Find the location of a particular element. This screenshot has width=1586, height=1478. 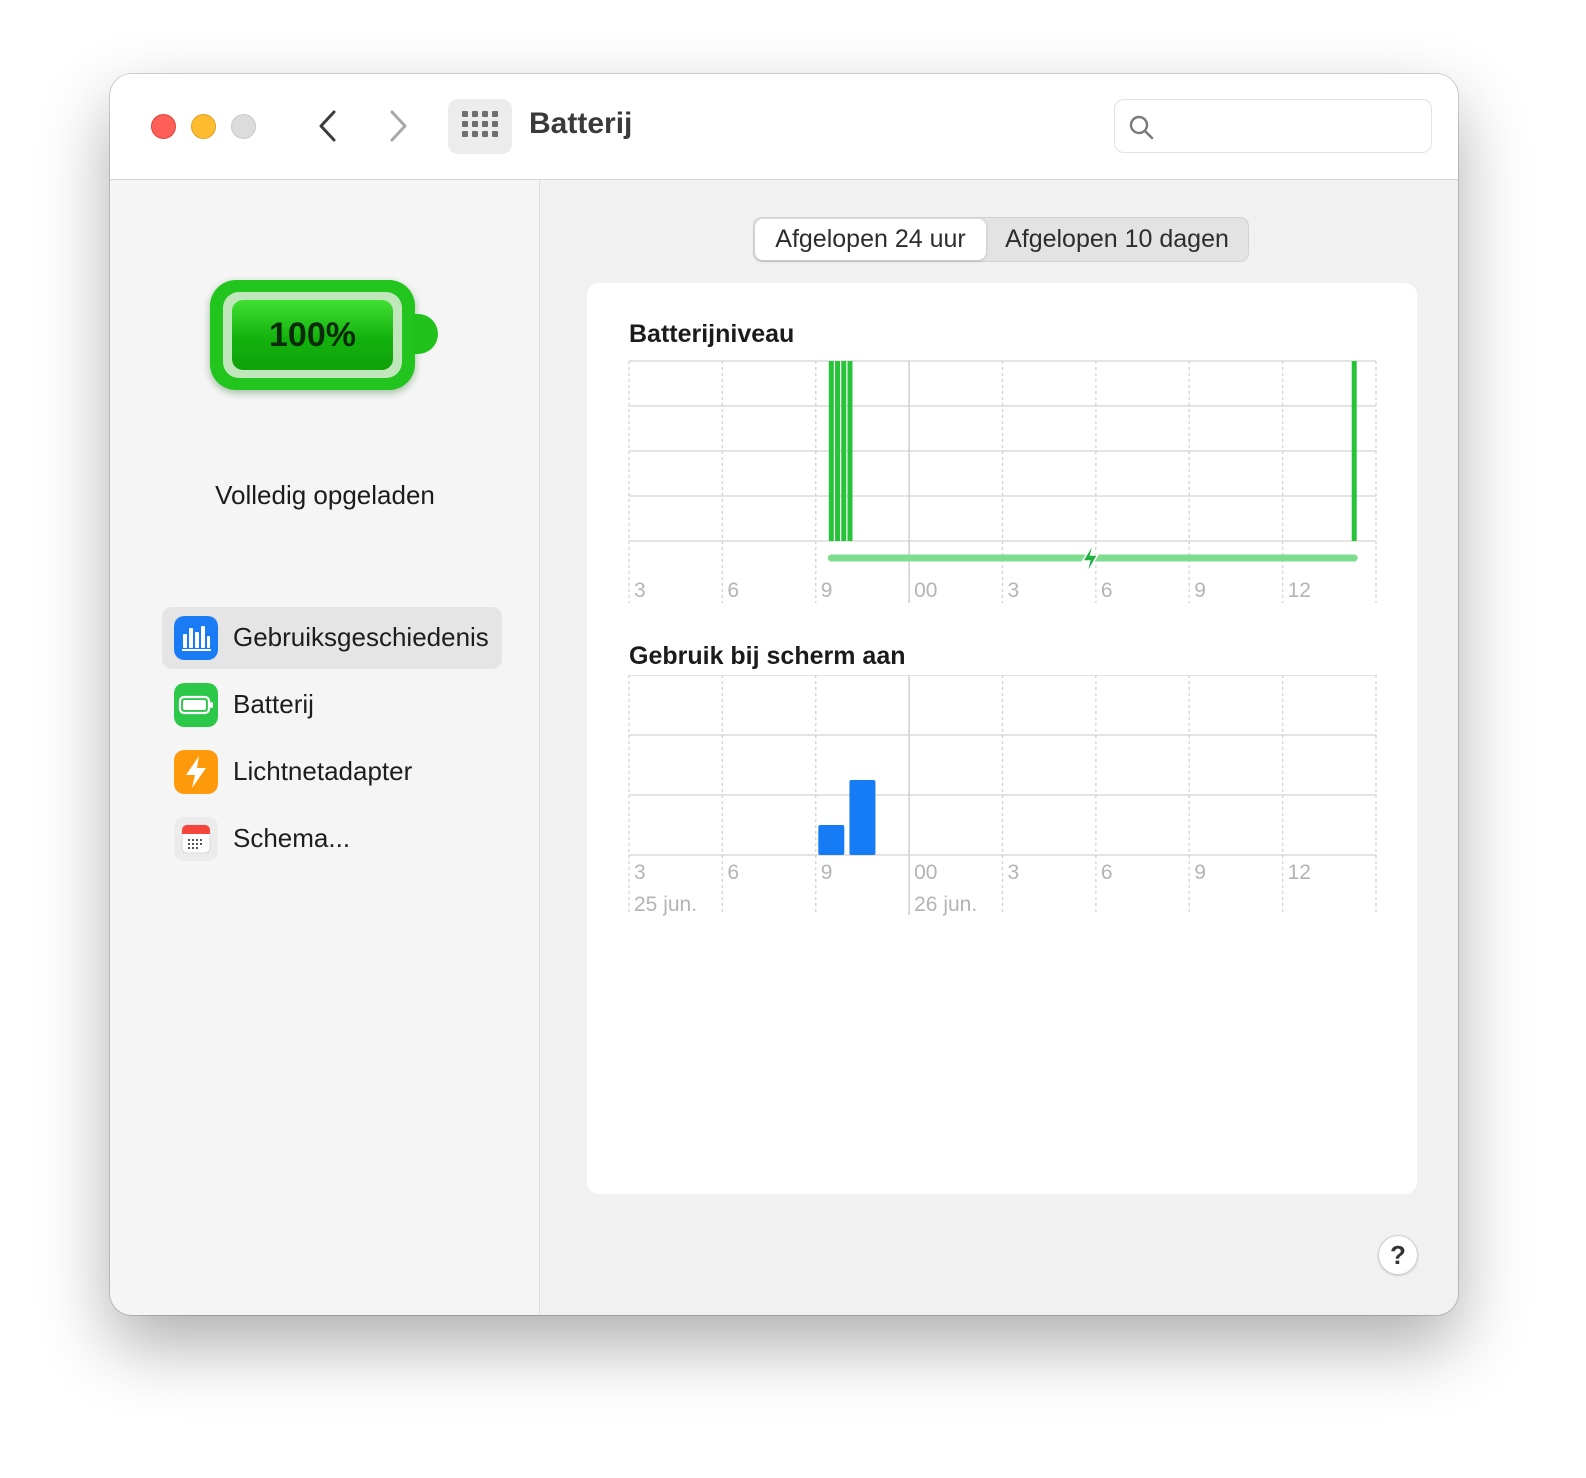

battery-status-graphic: 100% is located at coordinates (326, 339).